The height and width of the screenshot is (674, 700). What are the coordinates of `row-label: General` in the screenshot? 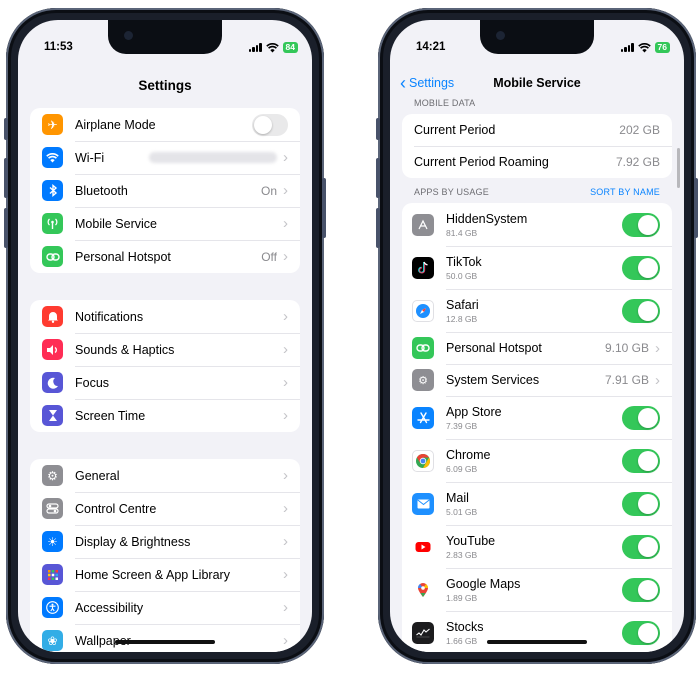 It's located at (97, 475).